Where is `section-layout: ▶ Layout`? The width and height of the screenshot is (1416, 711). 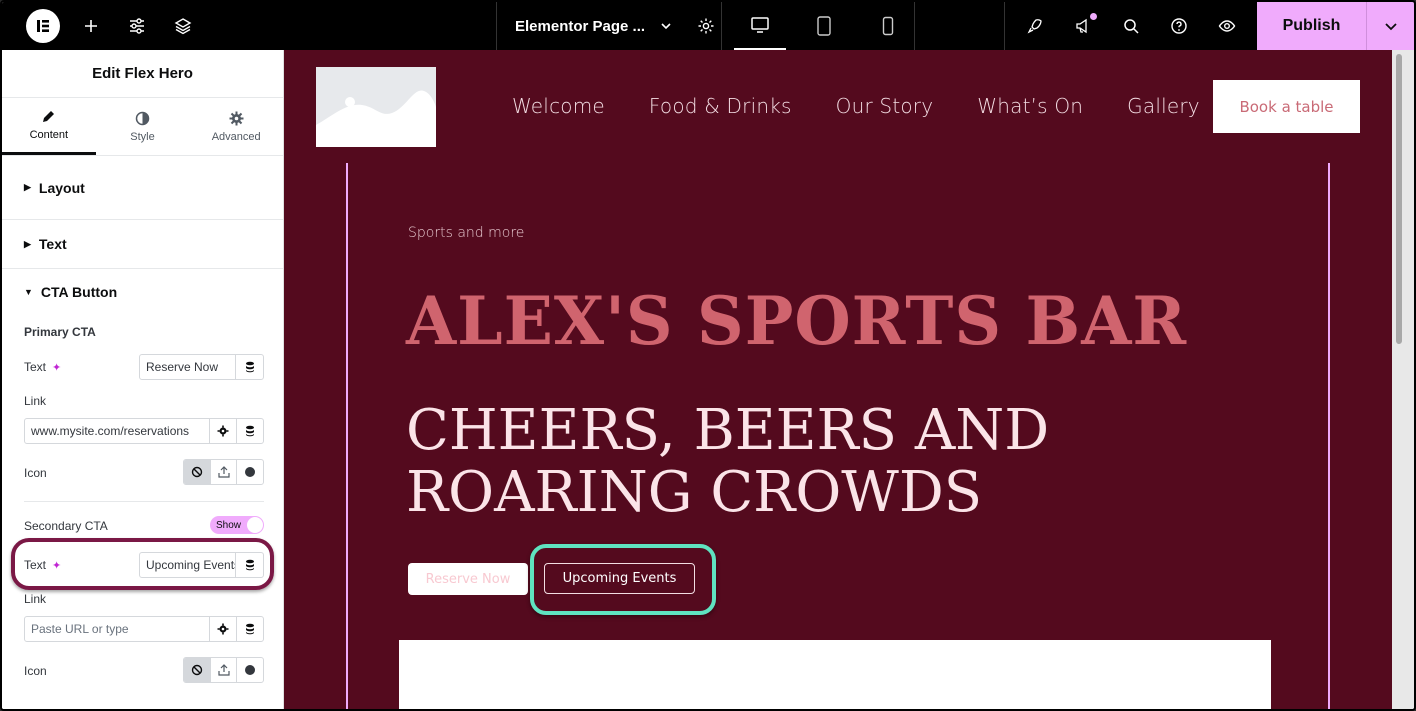
section-layout: ▶ Layout is located at coordinates (142, 188).